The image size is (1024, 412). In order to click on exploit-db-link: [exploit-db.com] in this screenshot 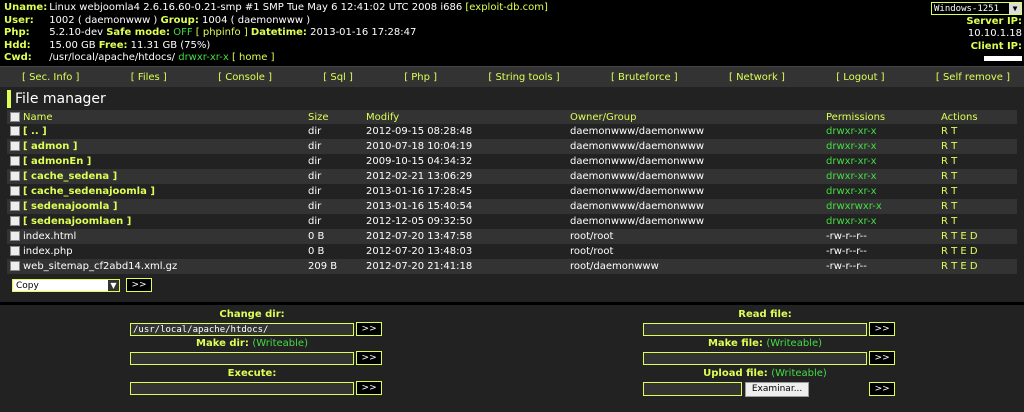, I will do `click(506, 7)`.